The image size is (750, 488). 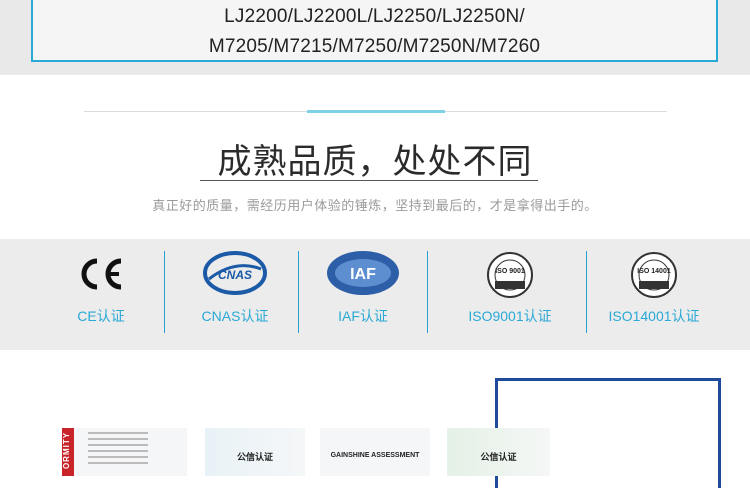 What do you see at coordinates (369, 180) in the screenshot?
I see `headline-underline` at bounding box center [369, 180].